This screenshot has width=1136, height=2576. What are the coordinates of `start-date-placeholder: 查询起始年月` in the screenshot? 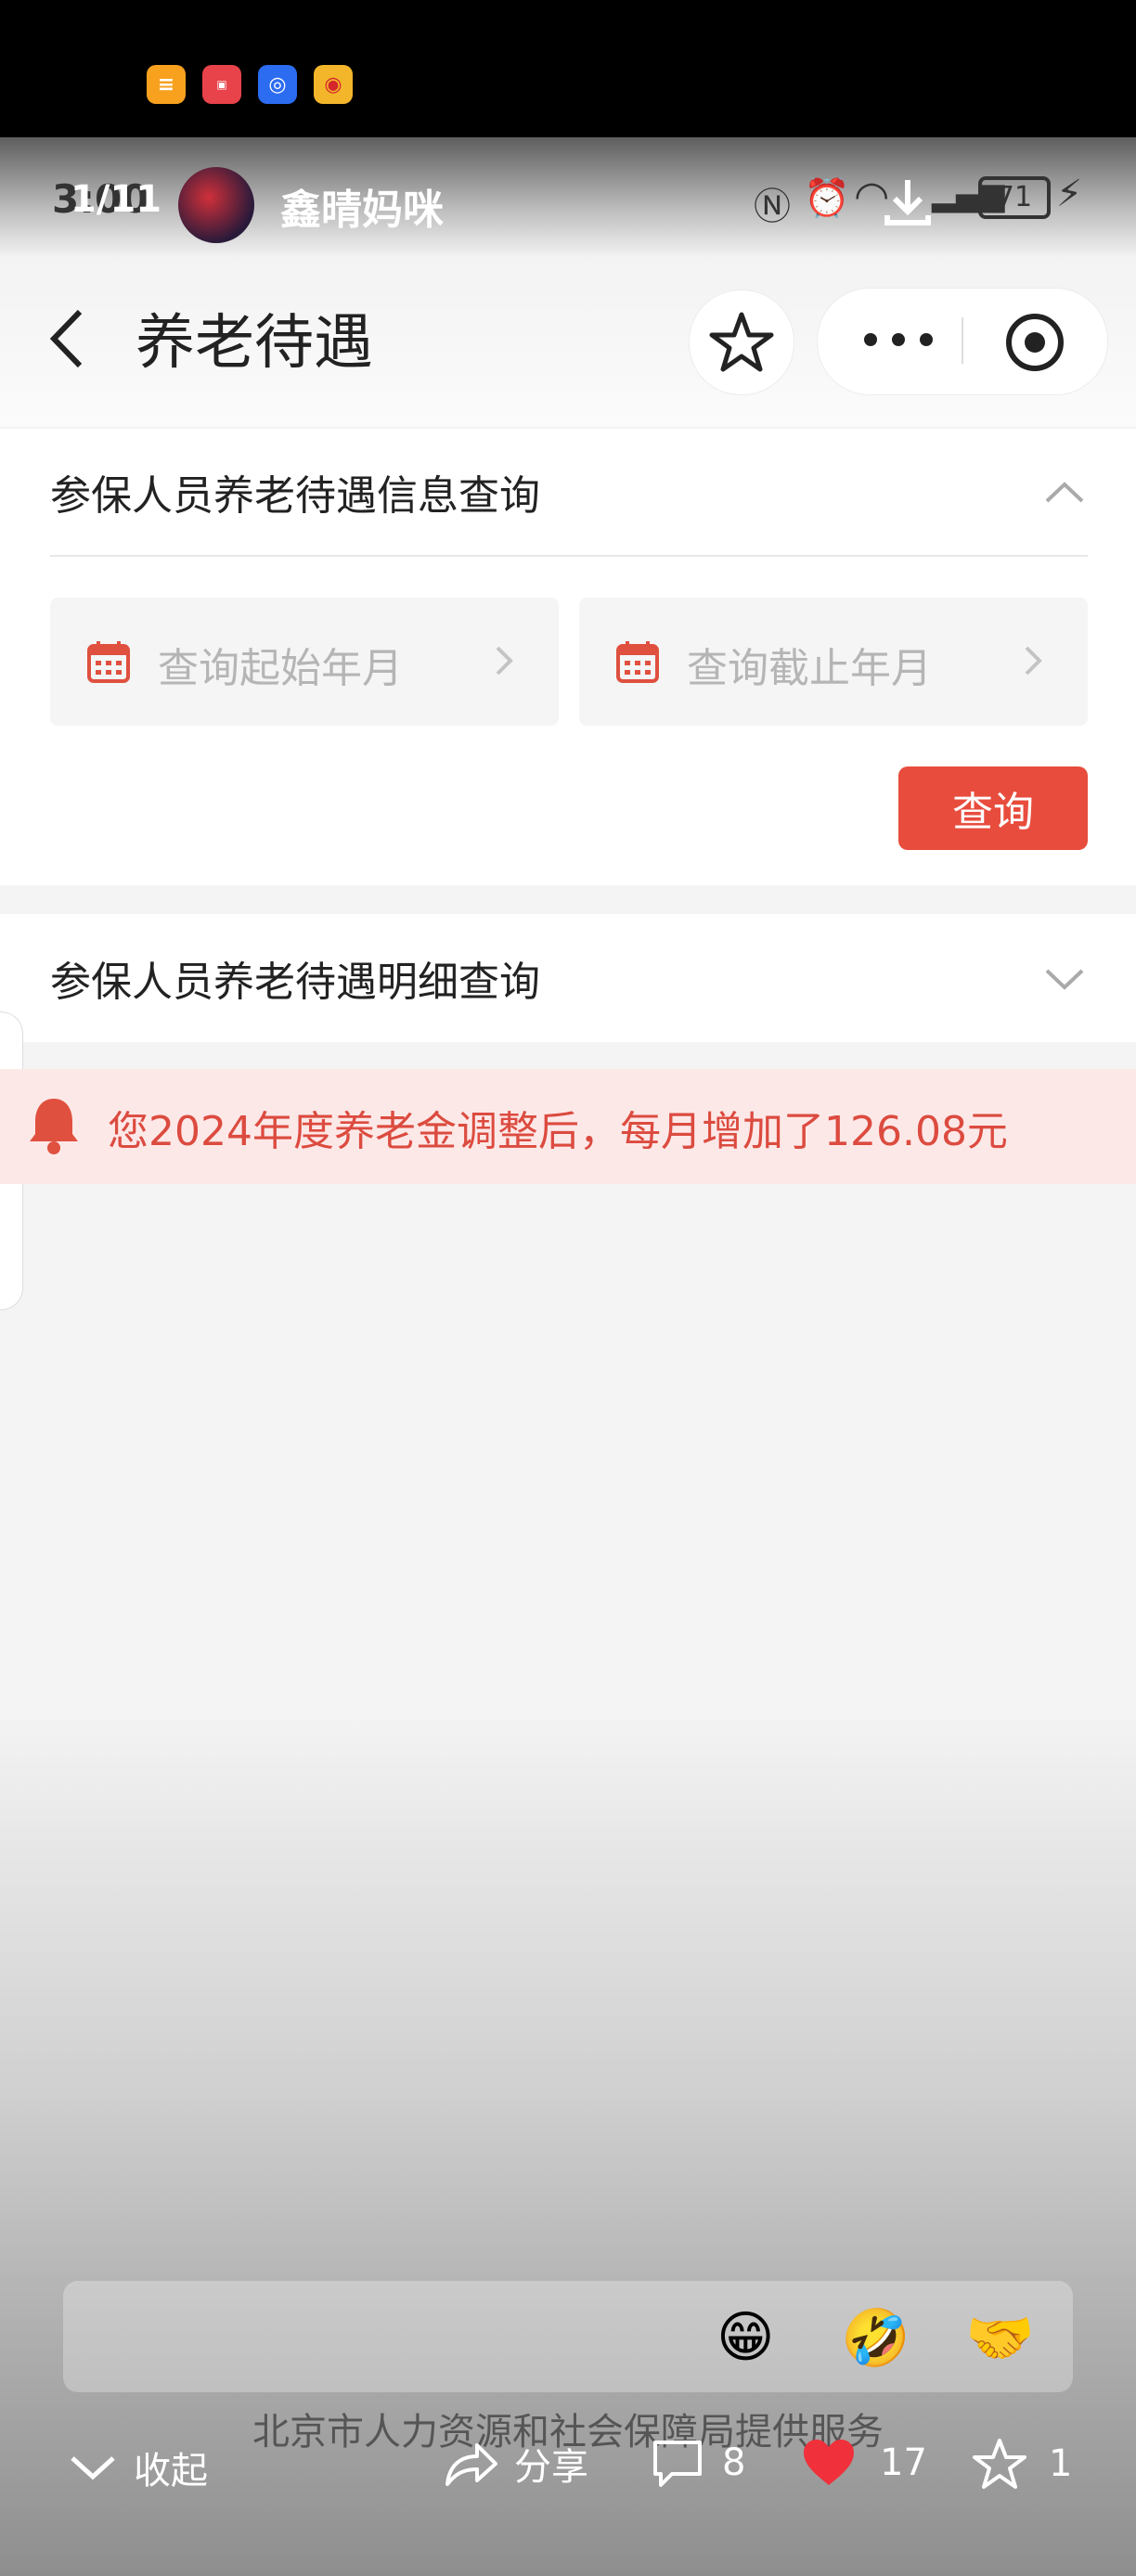 It's located at (280, 668).